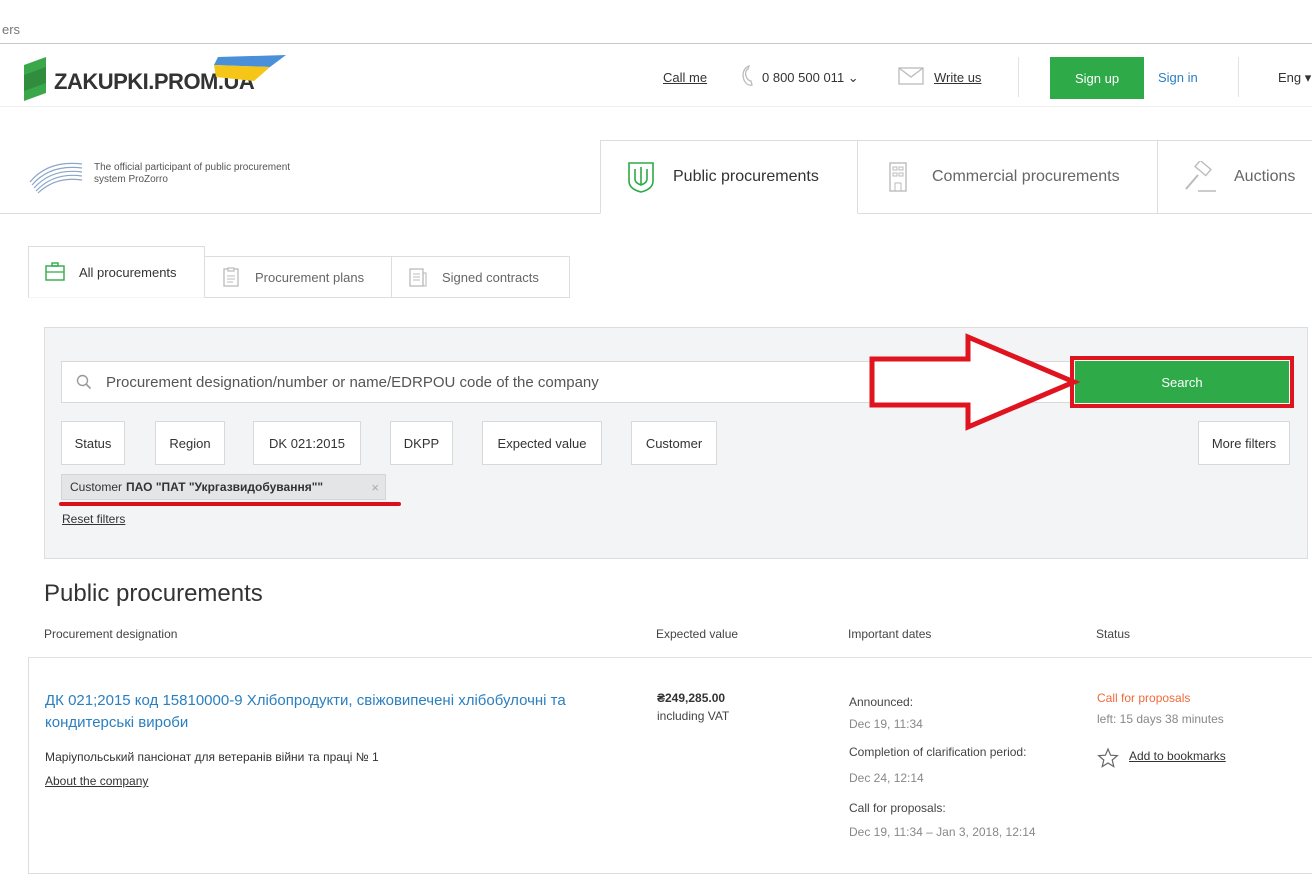 This screenshot has height=892, width=1312. Describe the element at coordinates (375, 487) in the screenshot. I see `close-icon: ×` at that location.